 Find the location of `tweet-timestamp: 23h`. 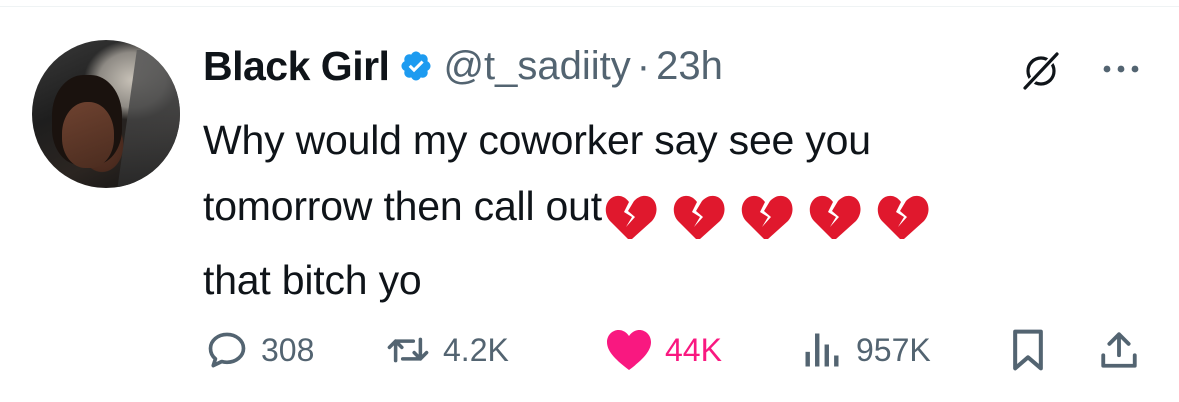

tweet-timestamp: 23h is located at coordinates (689, 66).